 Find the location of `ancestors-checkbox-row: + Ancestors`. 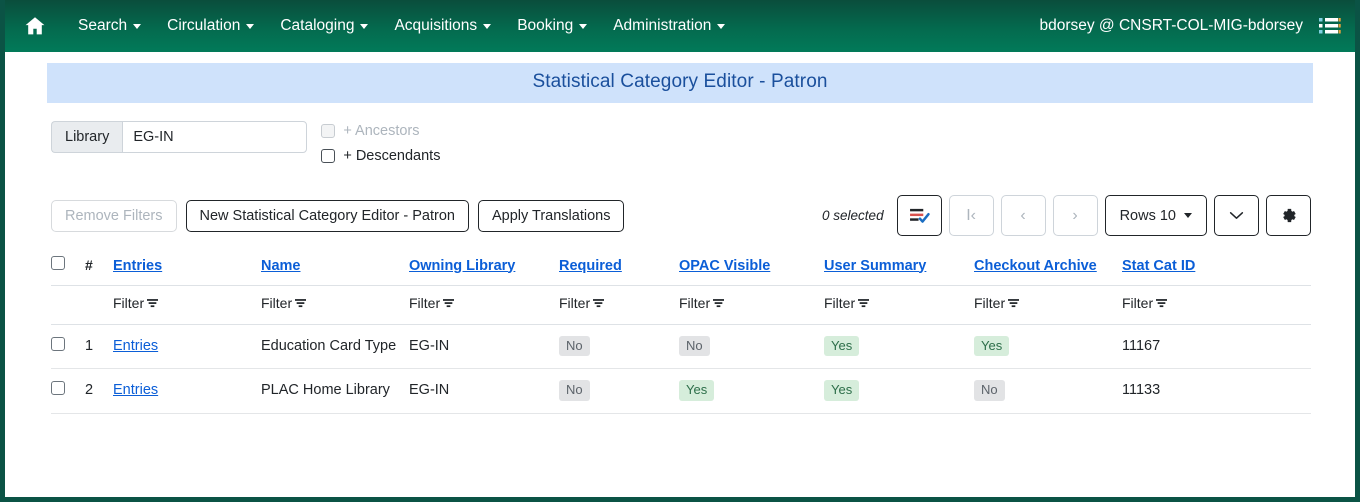

ancestors-checkbox-row: + Ancestors is located at coordinates (380, 131).